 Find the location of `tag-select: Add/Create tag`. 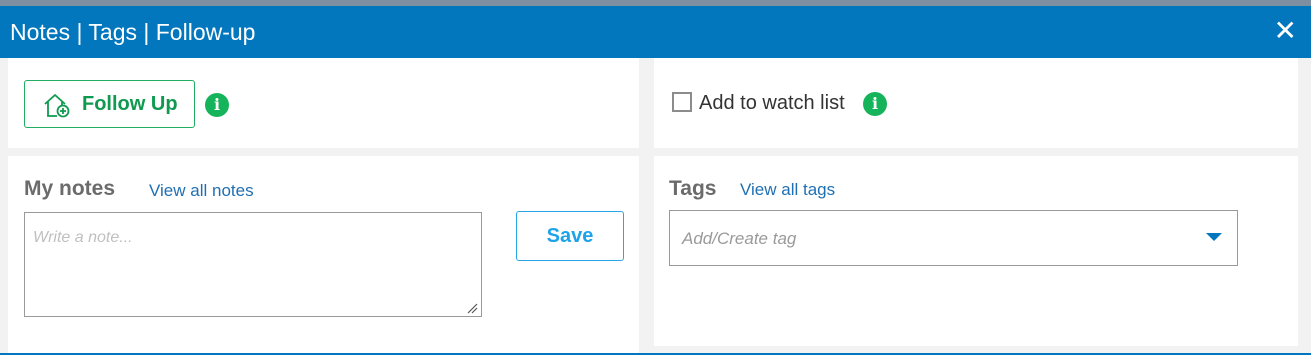

tag-select: Add/Create tag is located at coordinates (953, 238).